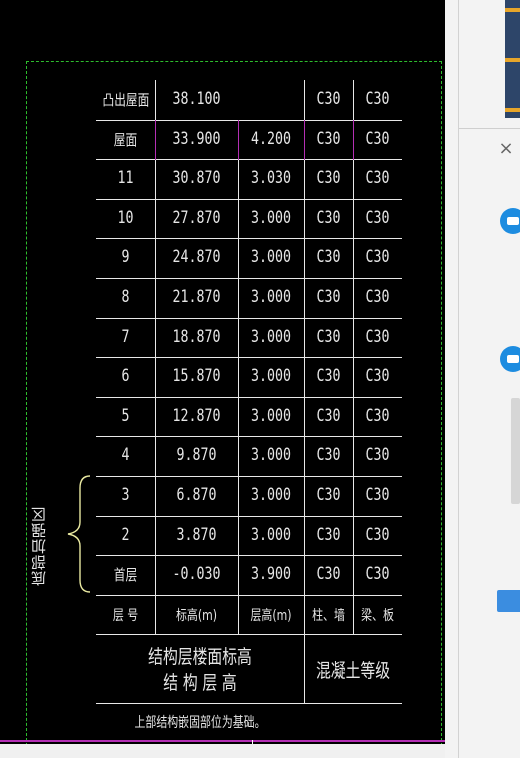  I want to click on table-cell: 7, so click(125, 337).